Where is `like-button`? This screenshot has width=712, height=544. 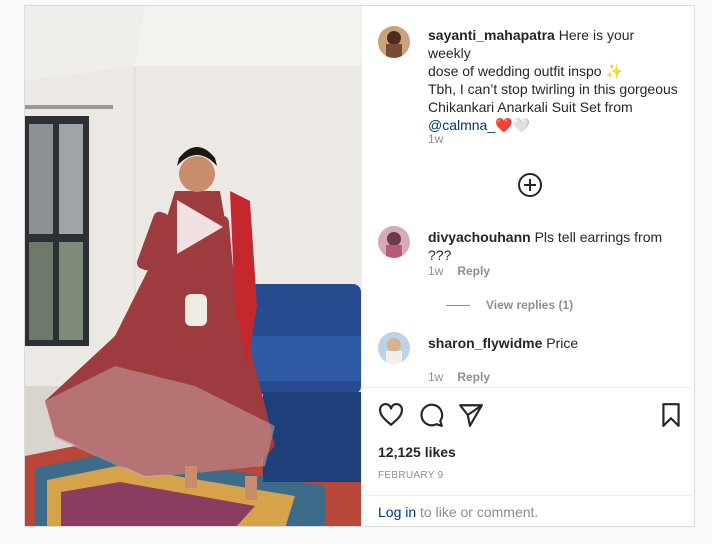
like-button is located at coordinates (391, 415).